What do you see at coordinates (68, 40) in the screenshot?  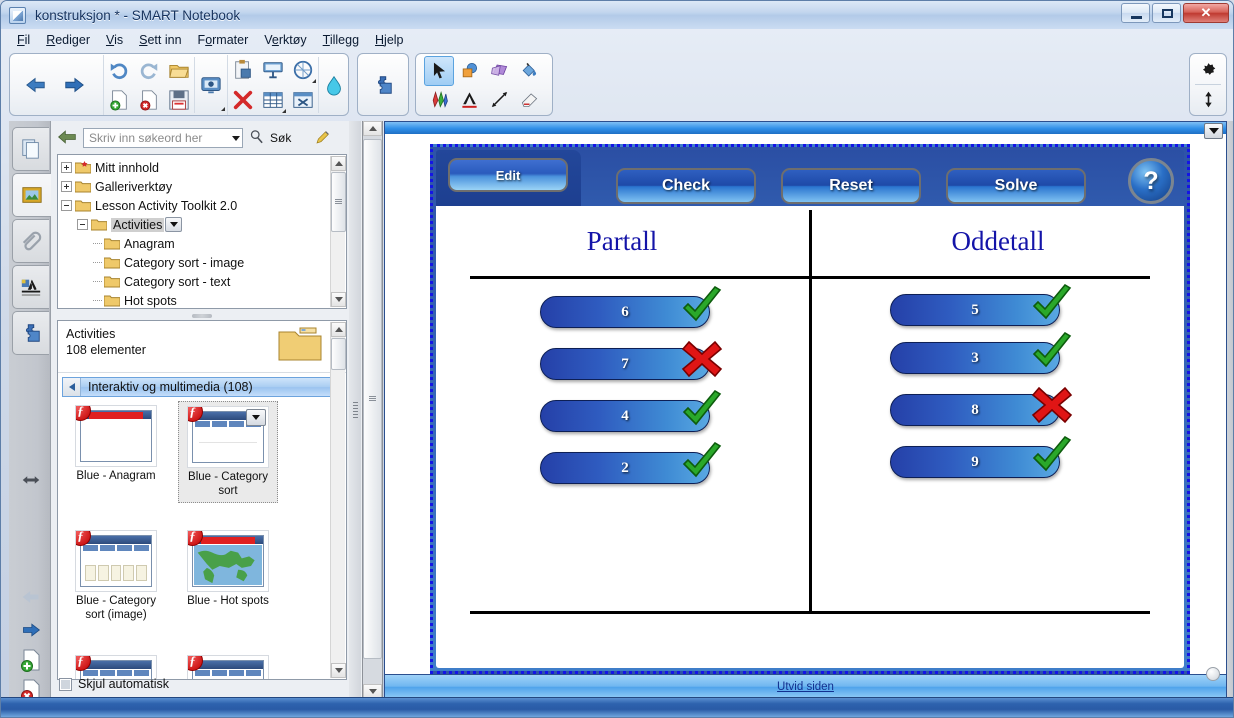 I see `menu-rediger: Rediger` at bounding box center [68, 40].